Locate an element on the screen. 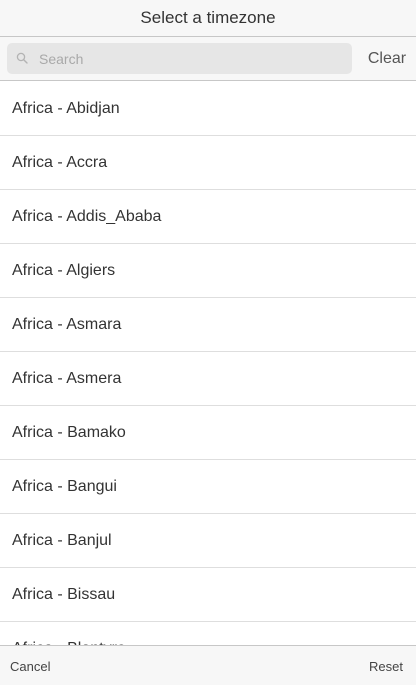 This screenshot has width=416, height=685. list-item: Africa - Algiers is located at coordinates (208, 271).